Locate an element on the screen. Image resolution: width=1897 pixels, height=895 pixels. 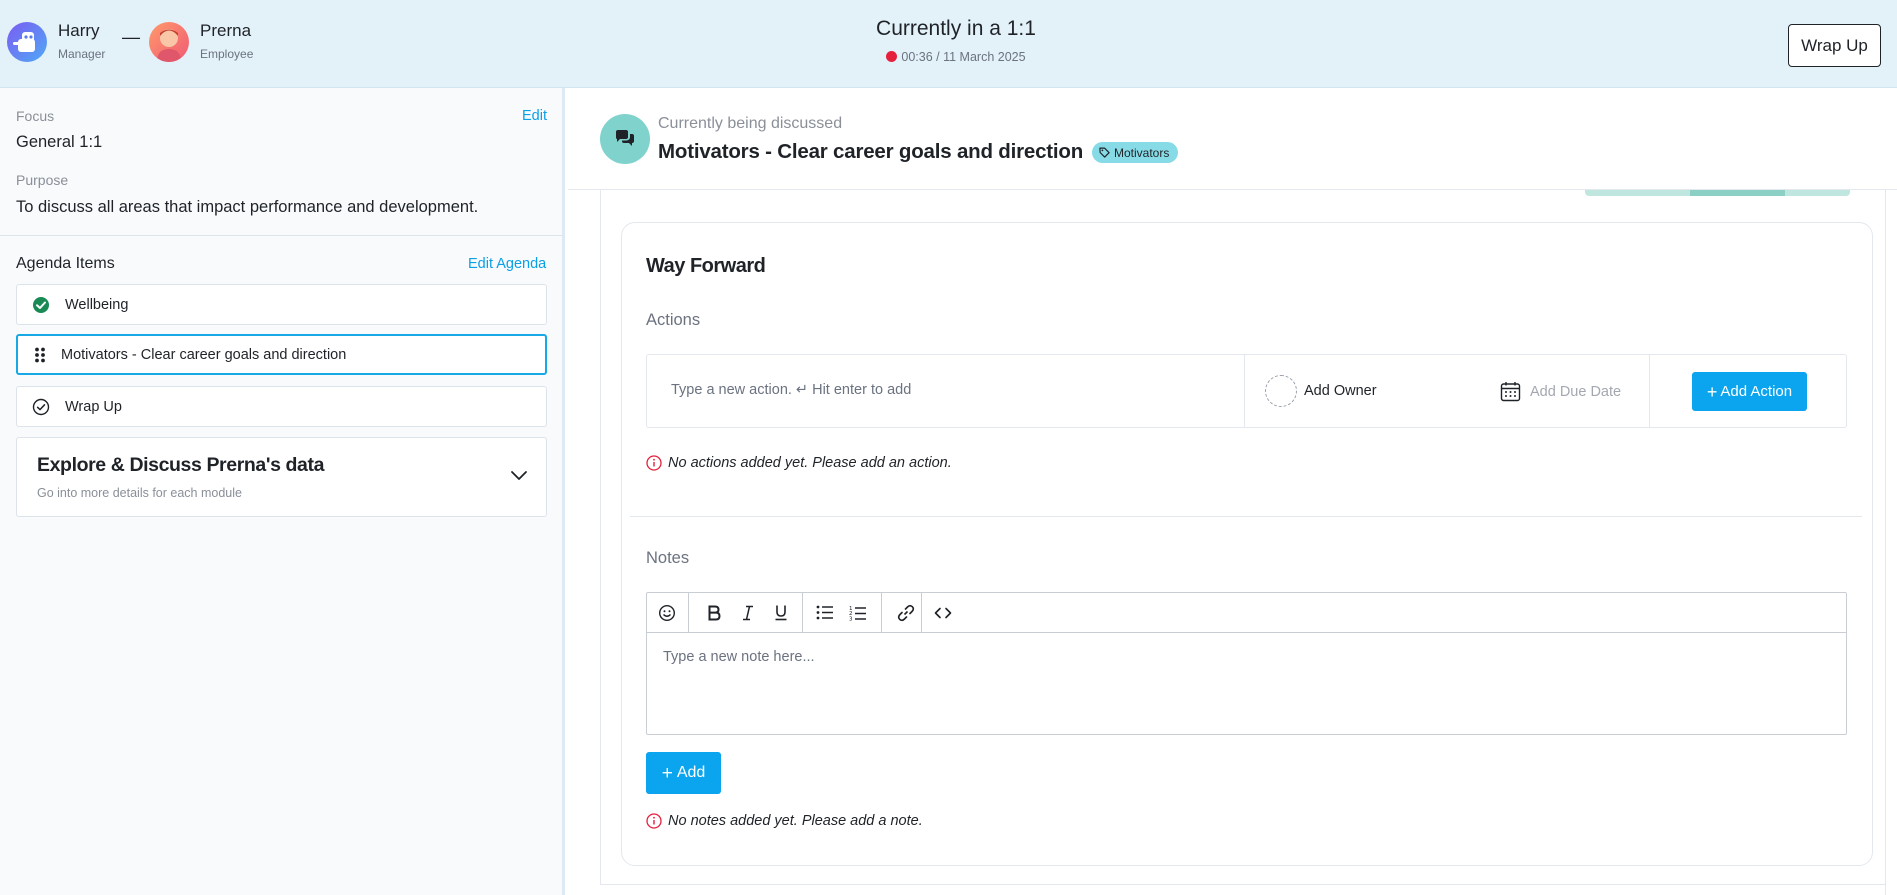
content-frame-bottom is located at coordinates (1243, 884).